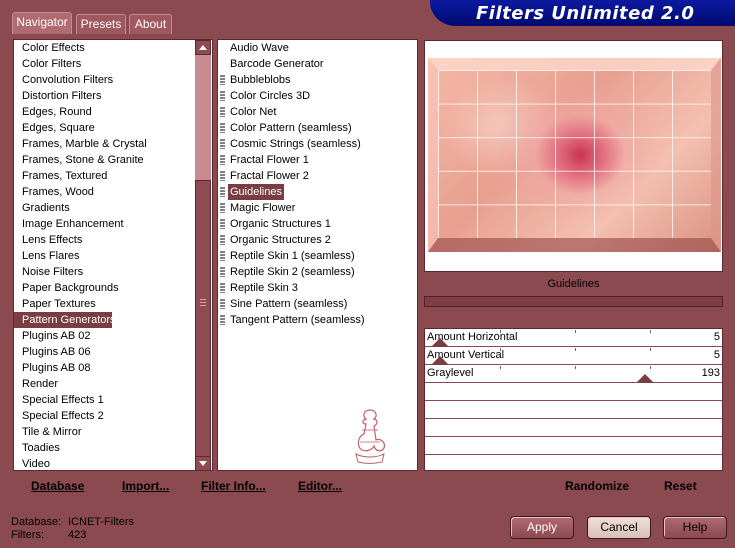 The image size is (735, 548). I want to click on slider-amount-vertical: Amount Vertical 5, so click(573, 356).